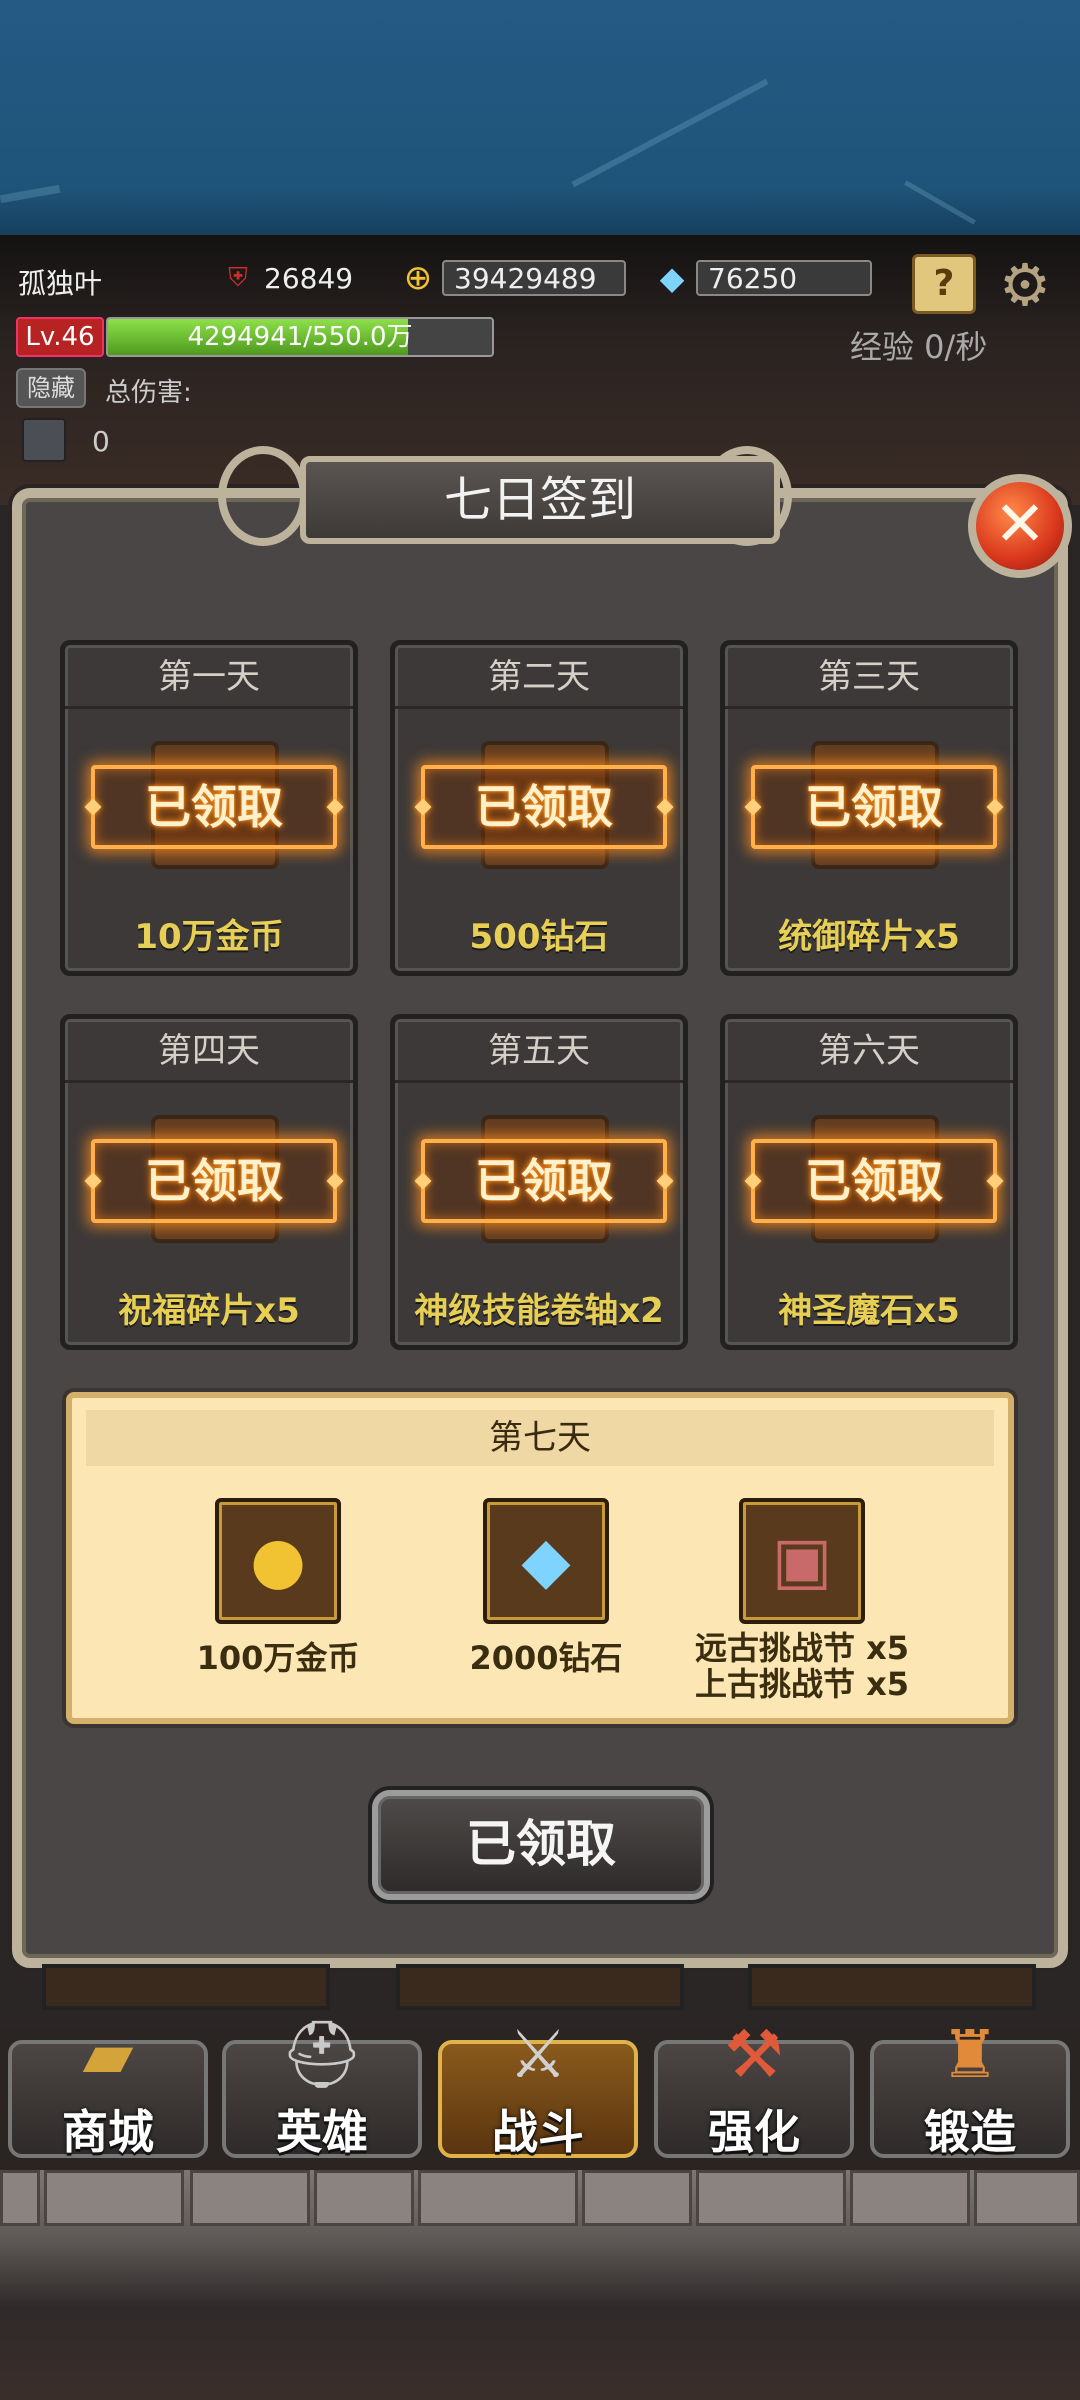 The image size is (1080, 2400). I want to click on exp-rate: 经验 0/秒, so click(919, 347).